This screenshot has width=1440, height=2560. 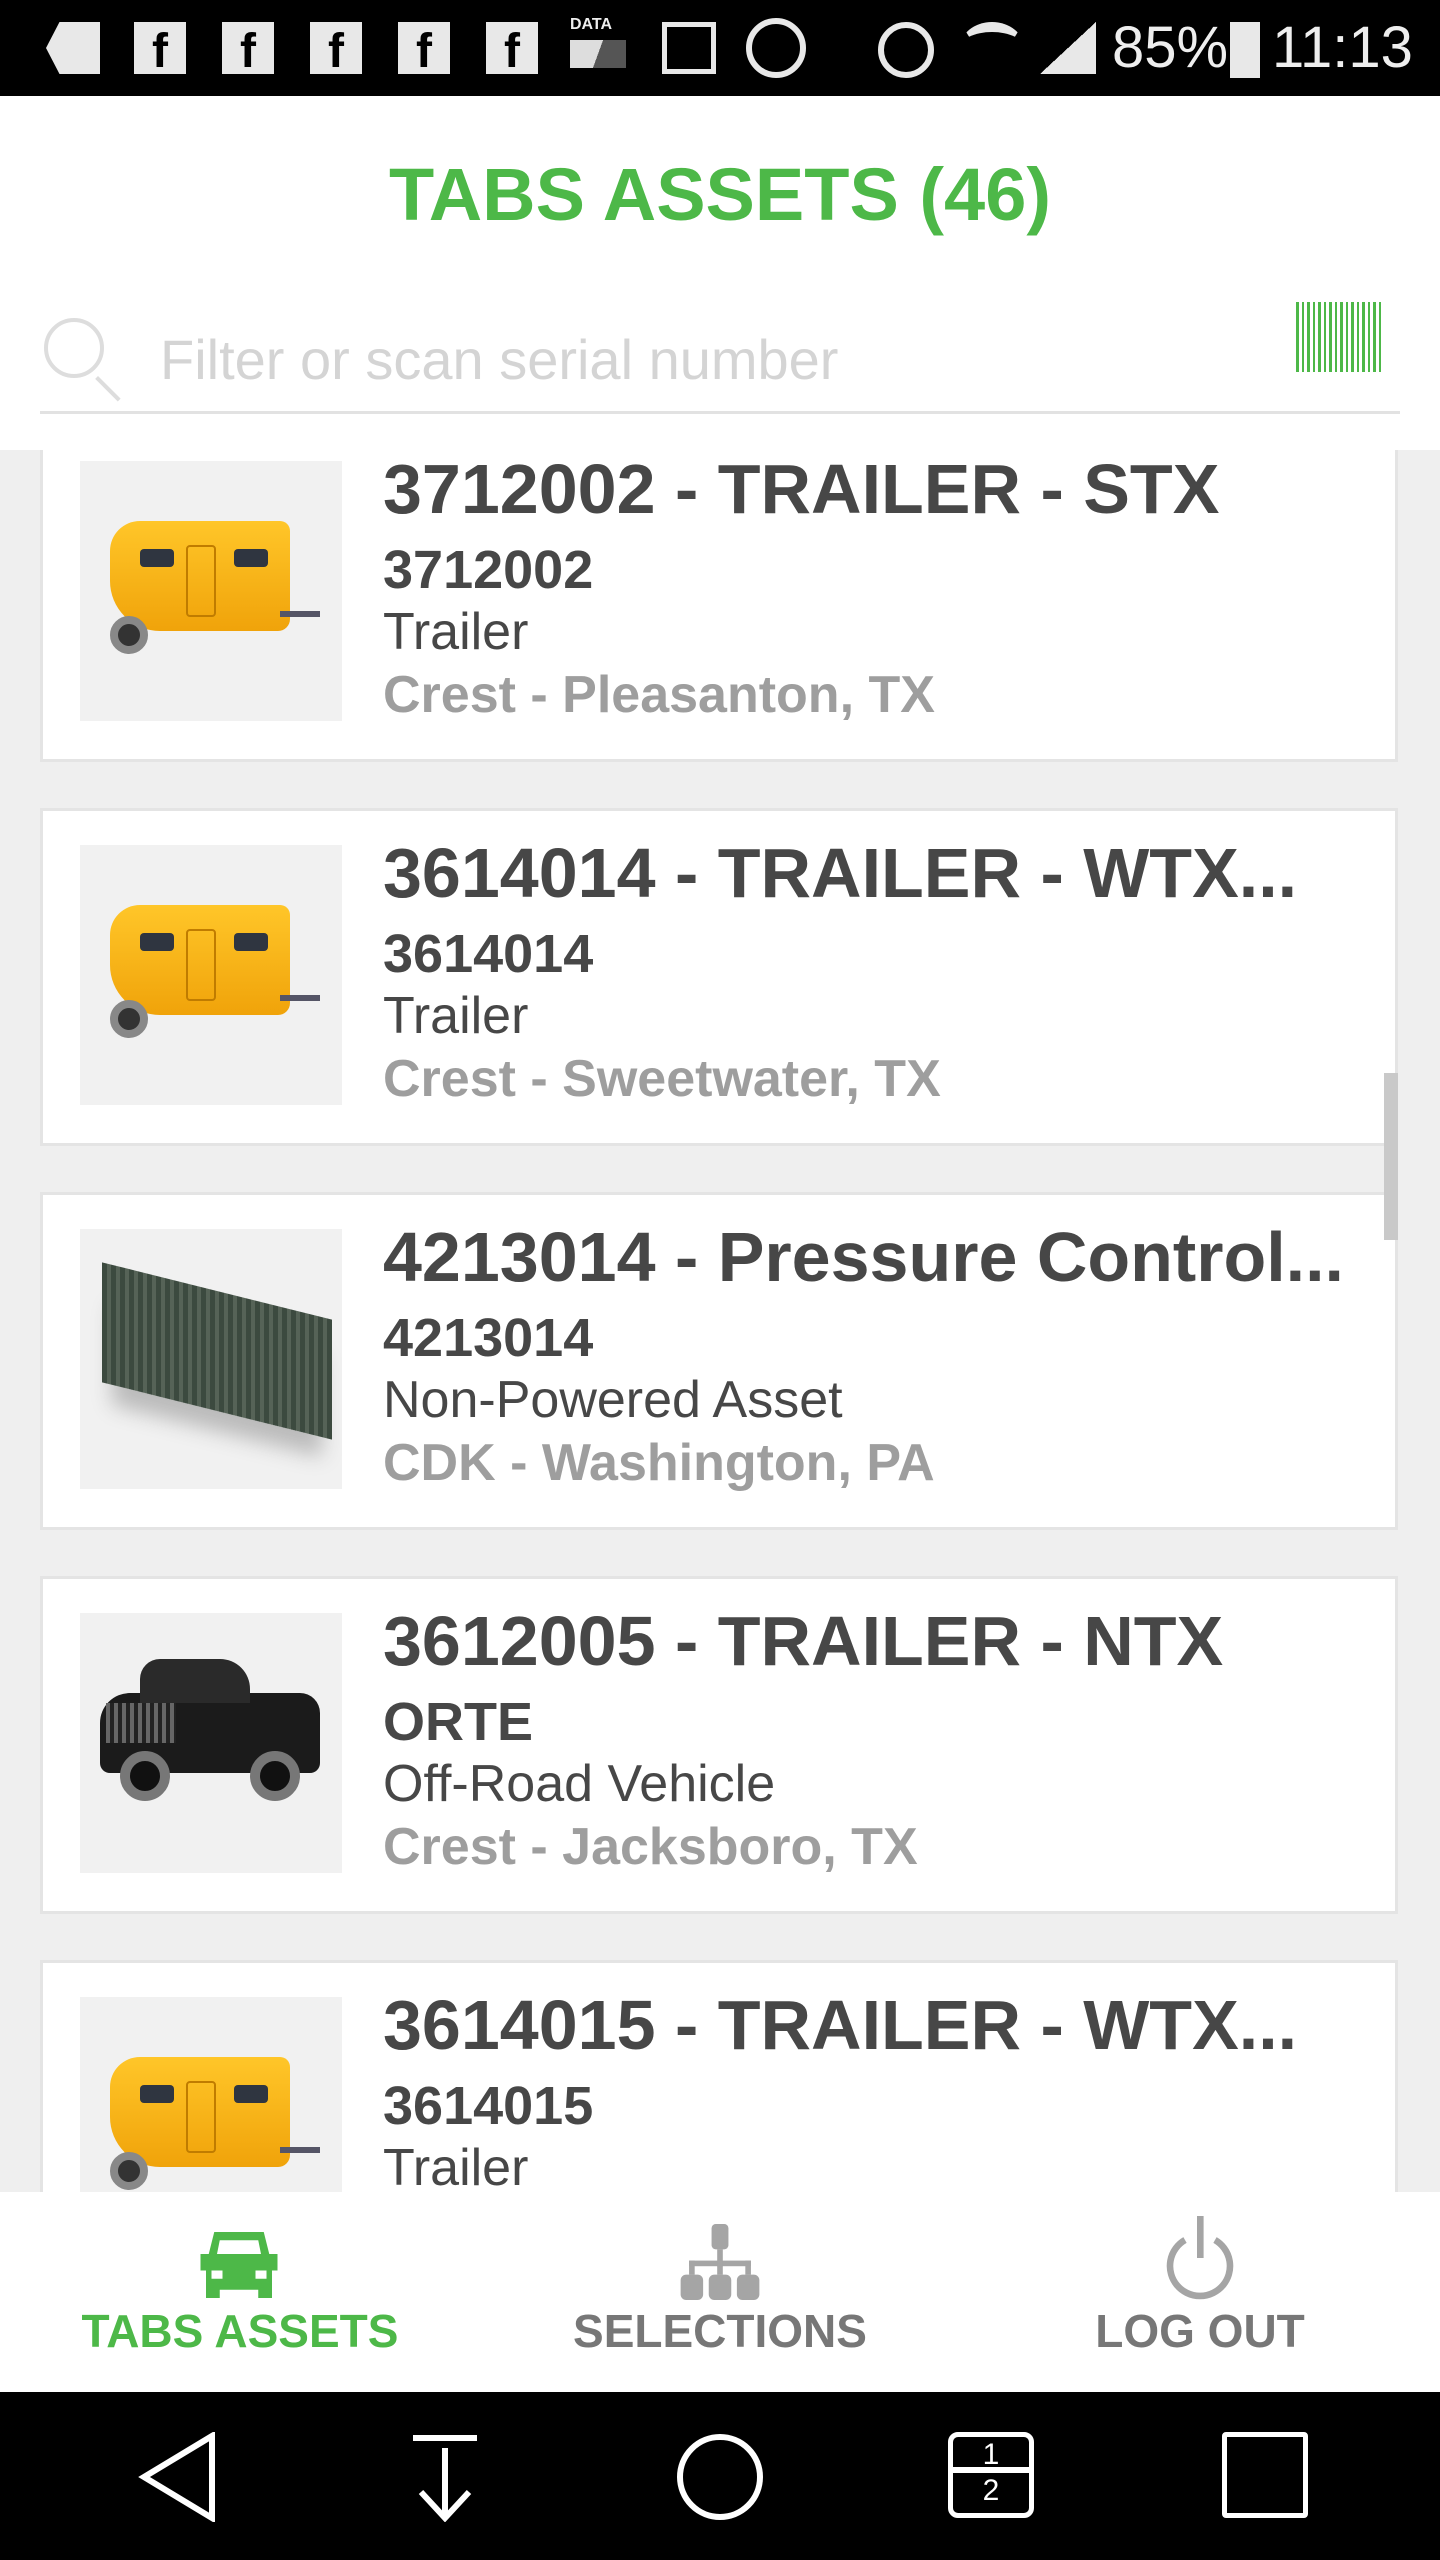 What do you see at coordinates (1200, 2258) in the screenshot?
I see `power-icon` at bounding box center [1200, 2258].